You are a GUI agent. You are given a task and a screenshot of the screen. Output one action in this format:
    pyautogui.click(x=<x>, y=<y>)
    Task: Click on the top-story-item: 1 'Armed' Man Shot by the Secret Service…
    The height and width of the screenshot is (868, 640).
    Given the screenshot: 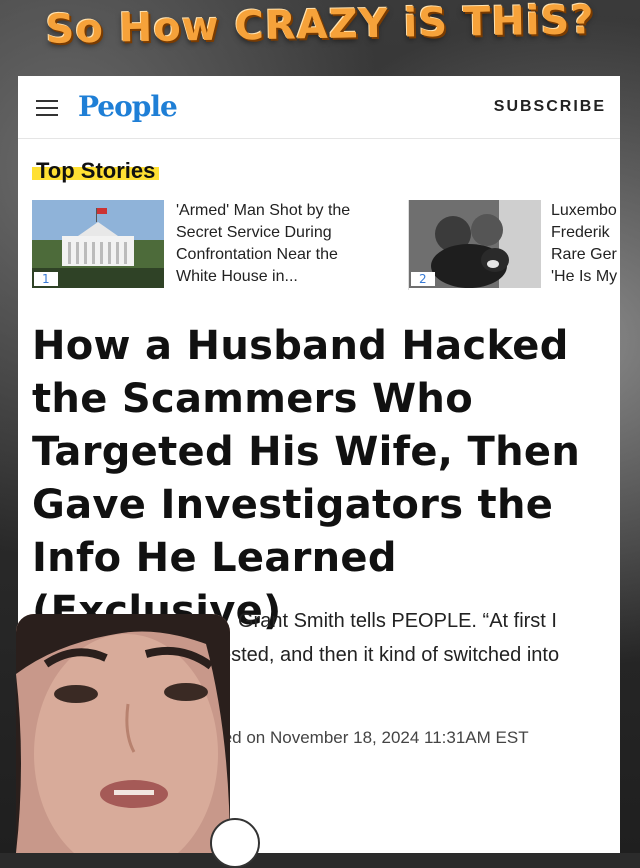 What is the action you would take?
    pyautogui.click(x=212, y=245)
    